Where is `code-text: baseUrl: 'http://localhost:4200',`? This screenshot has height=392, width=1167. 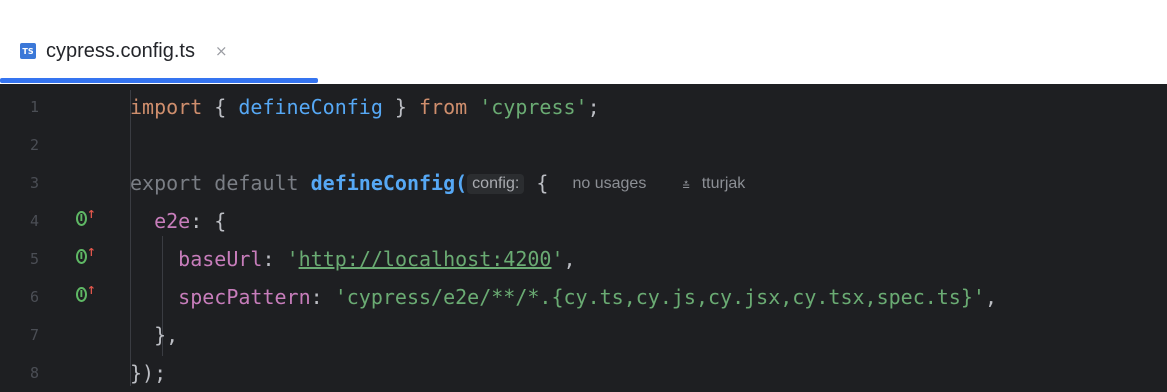 code-text: baseUrl: 'http://localhost:4200', is located at coordinates (353, 259).